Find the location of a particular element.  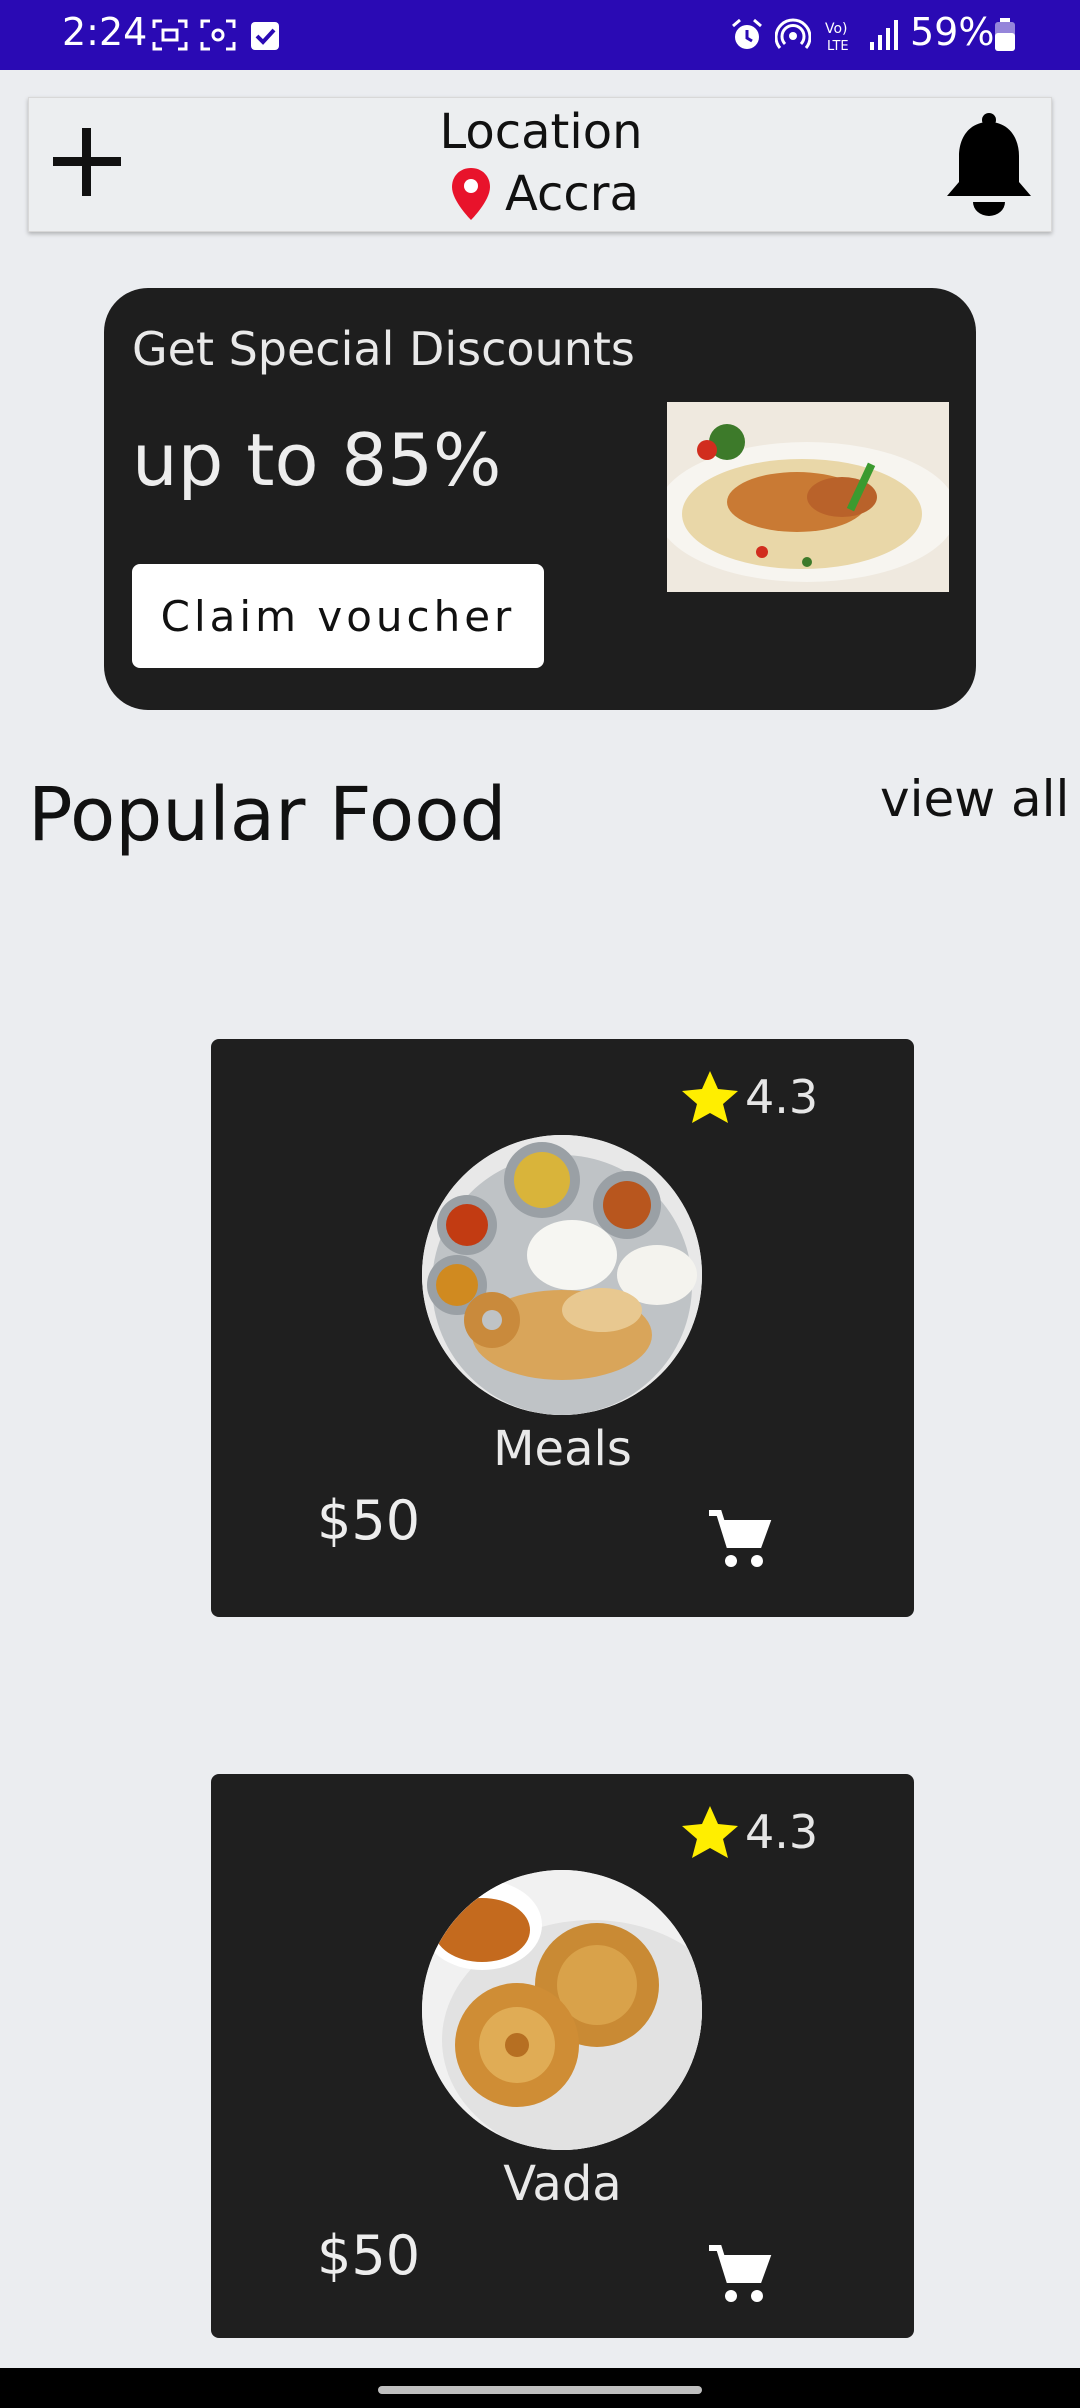

svg-text: Vo) is located at coordinates (836, 29).